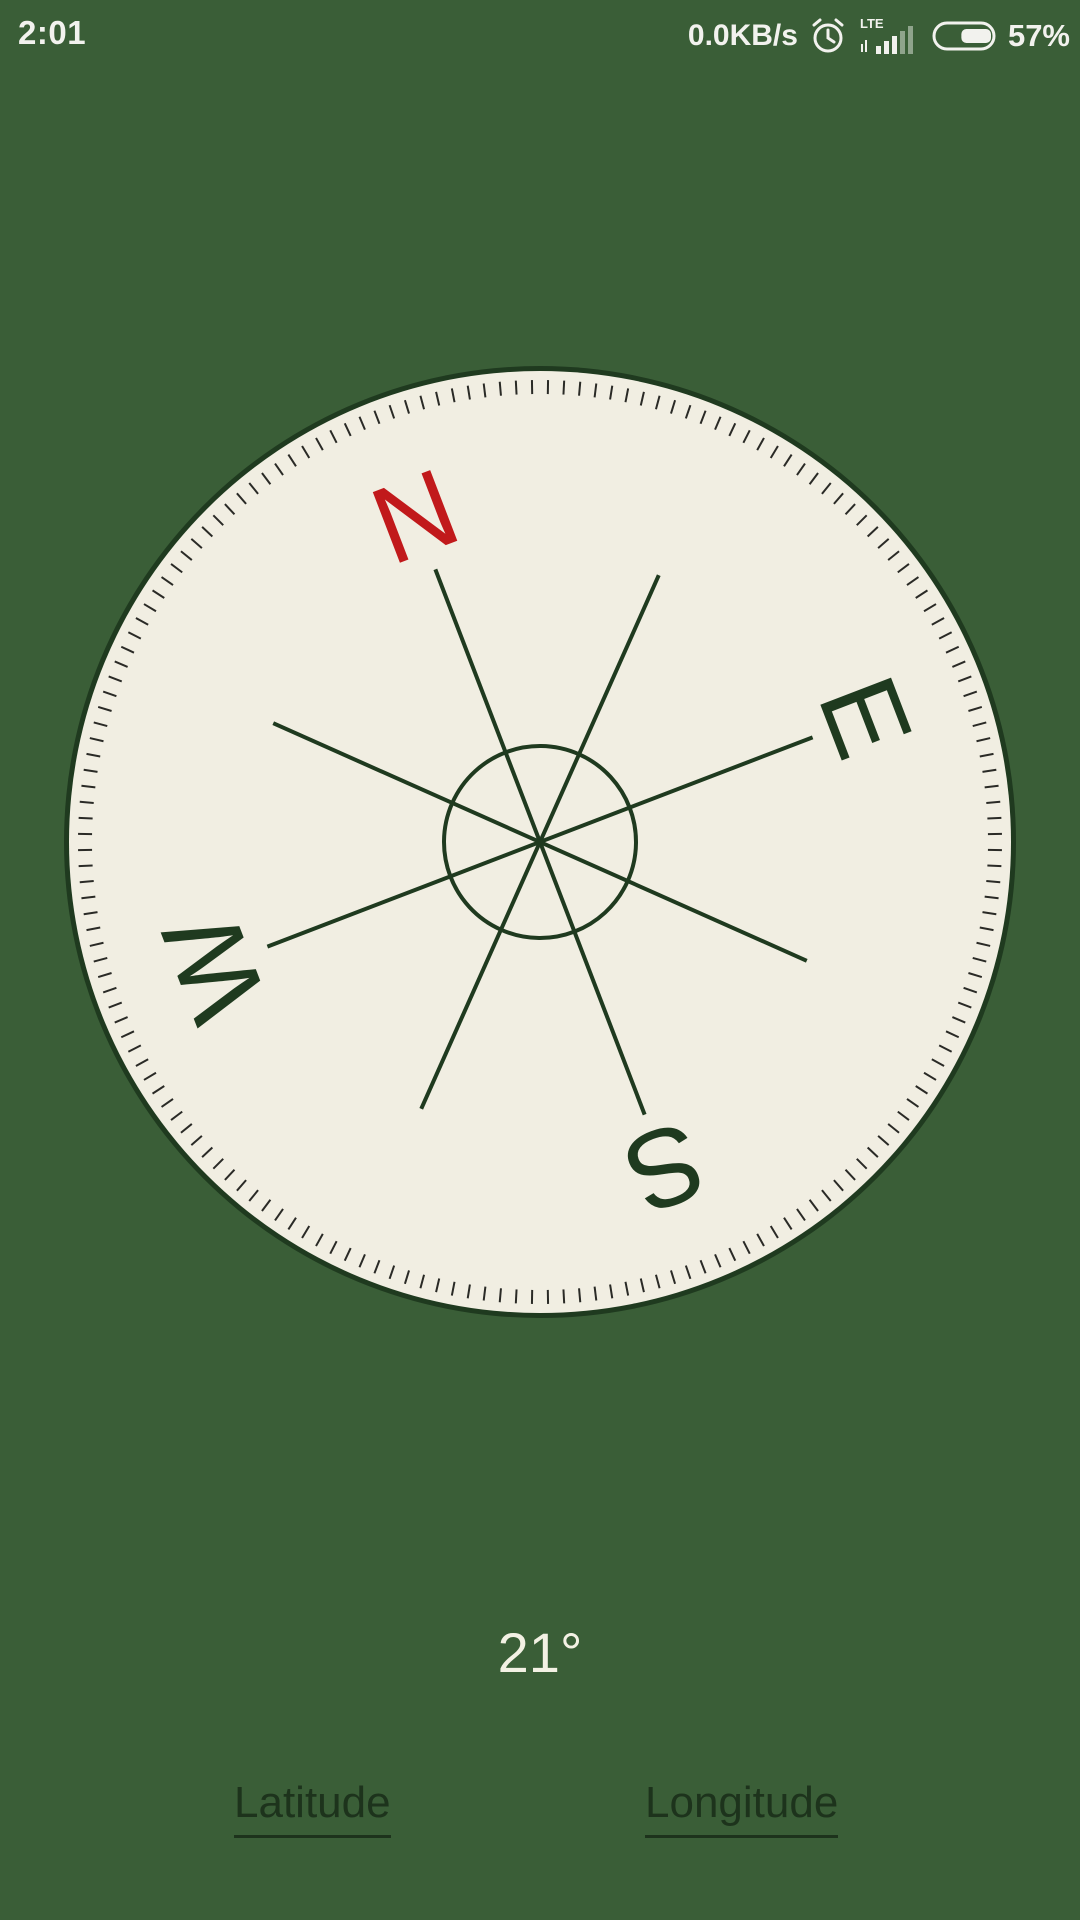  I want to click on status-time: 2:01, so click(52, 32).